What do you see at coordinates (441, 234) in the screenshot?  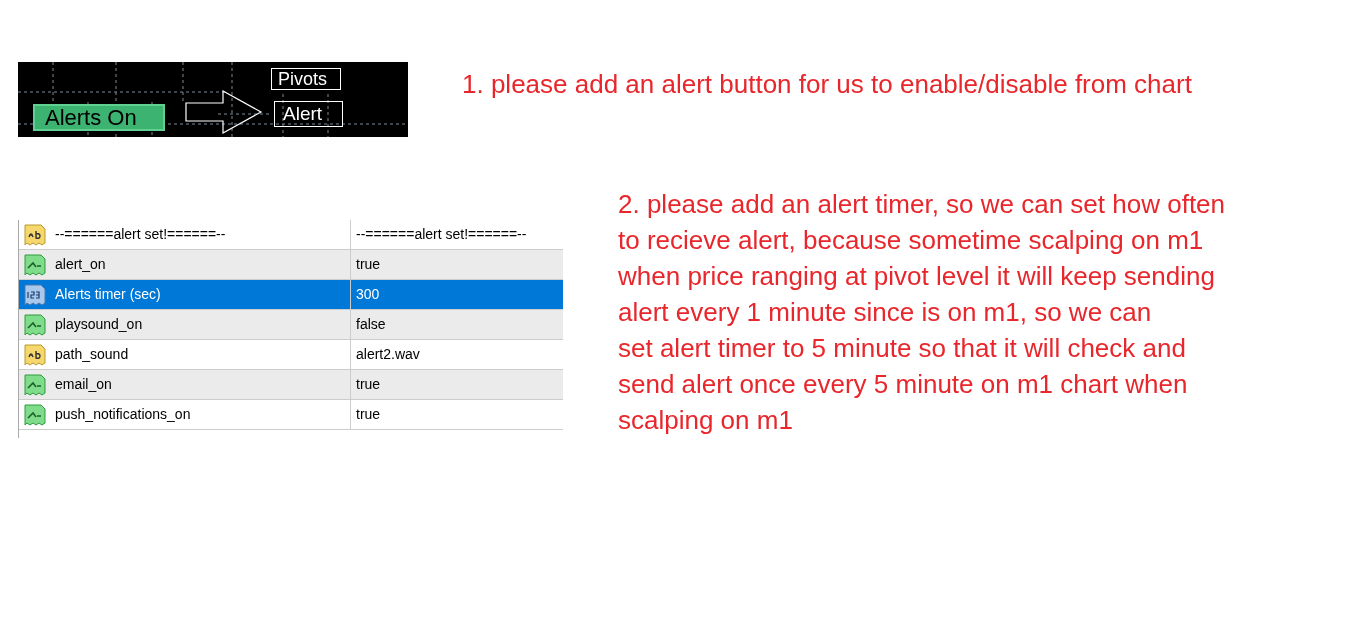 I see `parameter-value: --======alert set!======--` at bounding box center [441, 234].